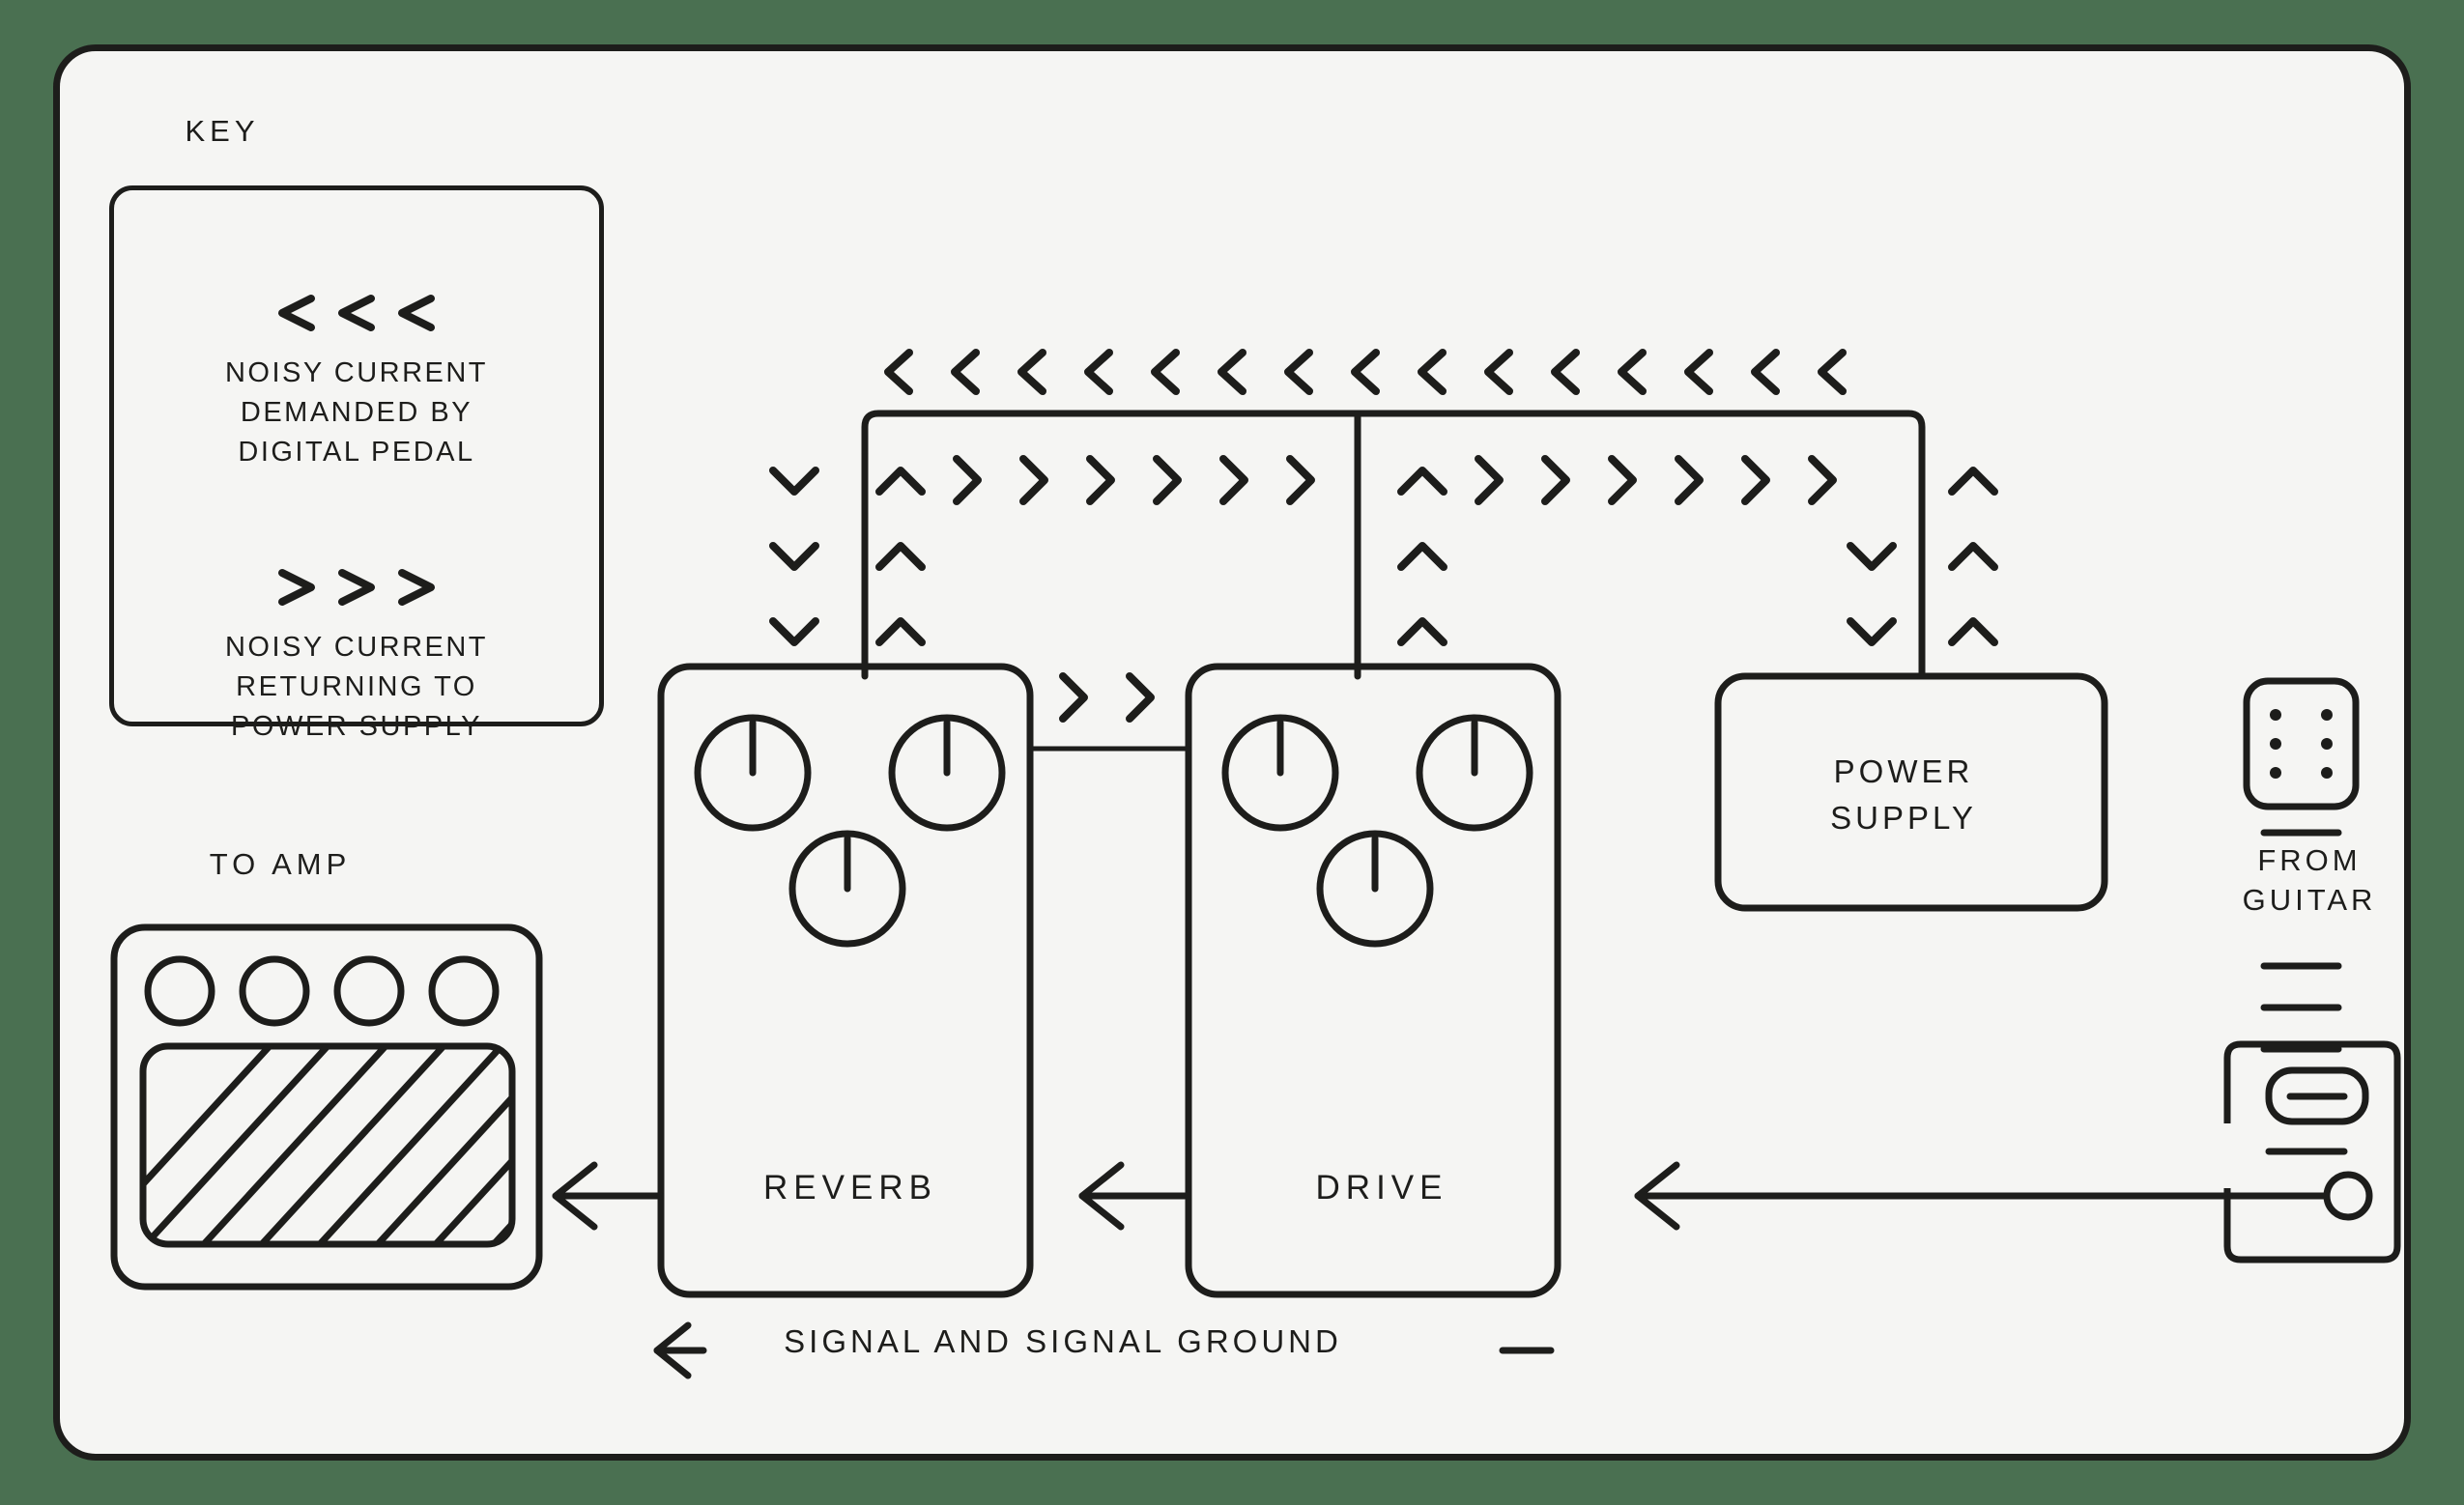 The width and height of the screenshot is (2464, 1505). Describe the element at coordinates (1107, 697) in the screenshot. I see `inter-pedal-chevrons` at that location.